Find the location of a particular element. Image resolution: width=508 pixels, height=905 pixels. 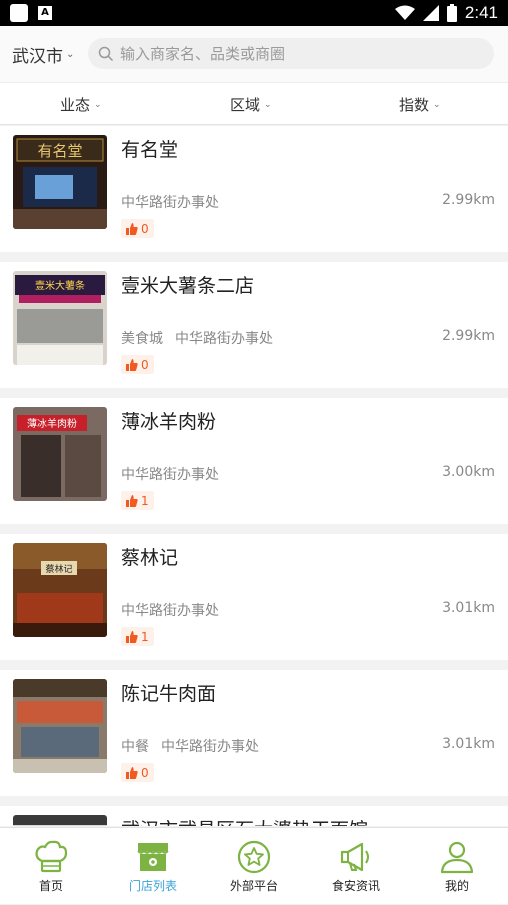

top-bar: 武汉市 ⌄ is located at coordinates (254, 54).